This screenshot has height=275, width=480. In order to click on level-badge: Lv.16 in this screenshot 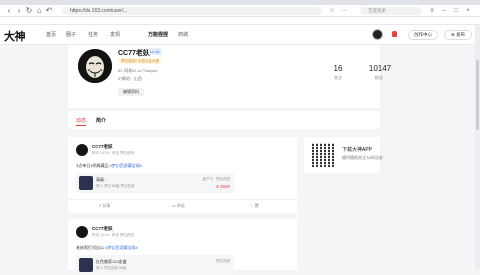, I will do `click(155, 51)`.